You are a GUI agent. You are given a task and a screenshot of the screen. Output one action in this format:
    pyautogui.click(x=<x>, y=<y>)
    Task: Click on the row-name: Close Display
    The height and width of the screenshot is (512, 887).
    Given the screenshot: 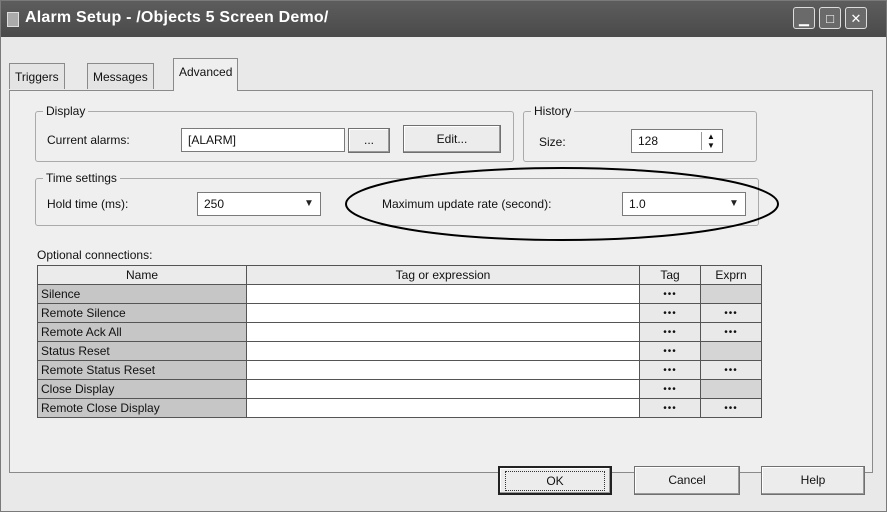 What is the action you would take?
    pyautogui.click(x=142, y=389)
    